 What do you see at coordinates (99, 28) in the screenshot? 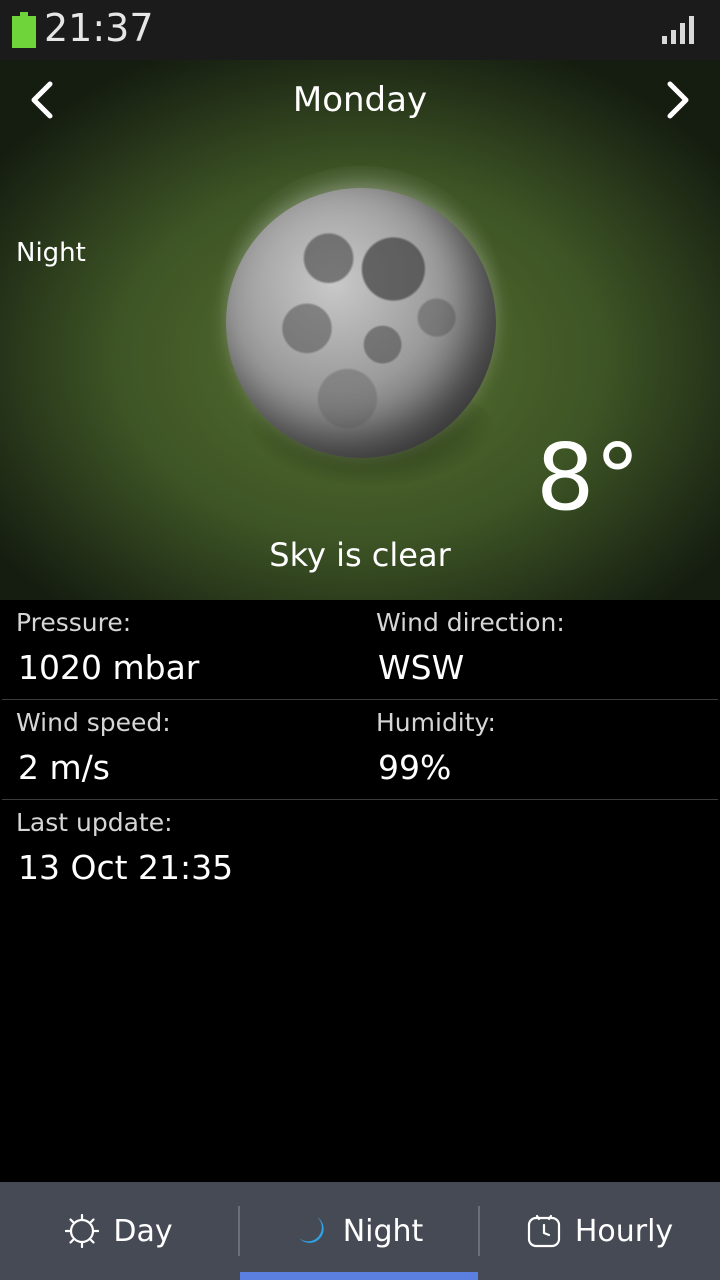
I see `status-time: 21:37` at bounding box center [99, 28].